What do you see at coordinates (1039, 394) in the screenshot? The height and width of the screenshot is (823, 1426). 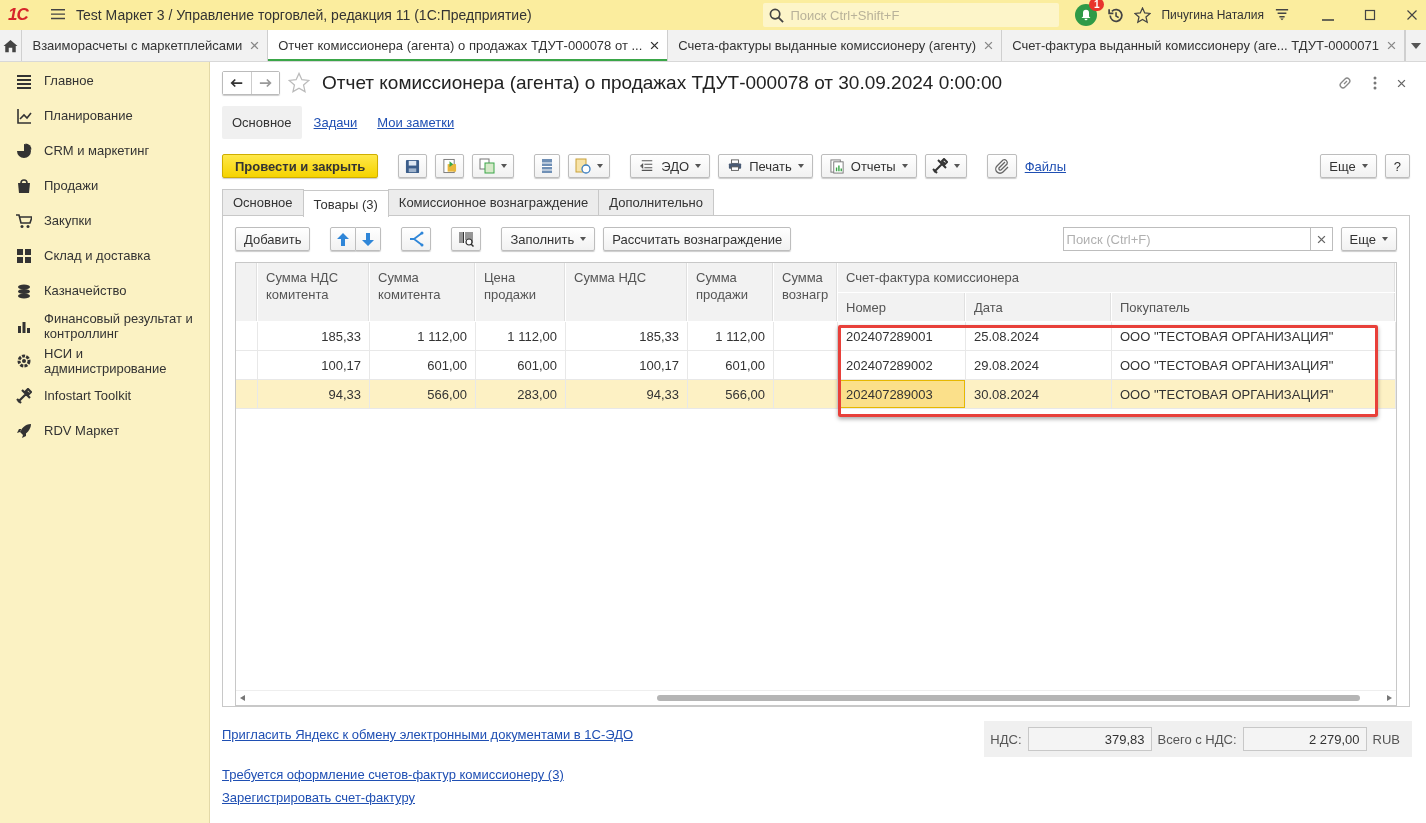 I see `table-cell: 30.08.2024` at bounding box center [1039, 394].